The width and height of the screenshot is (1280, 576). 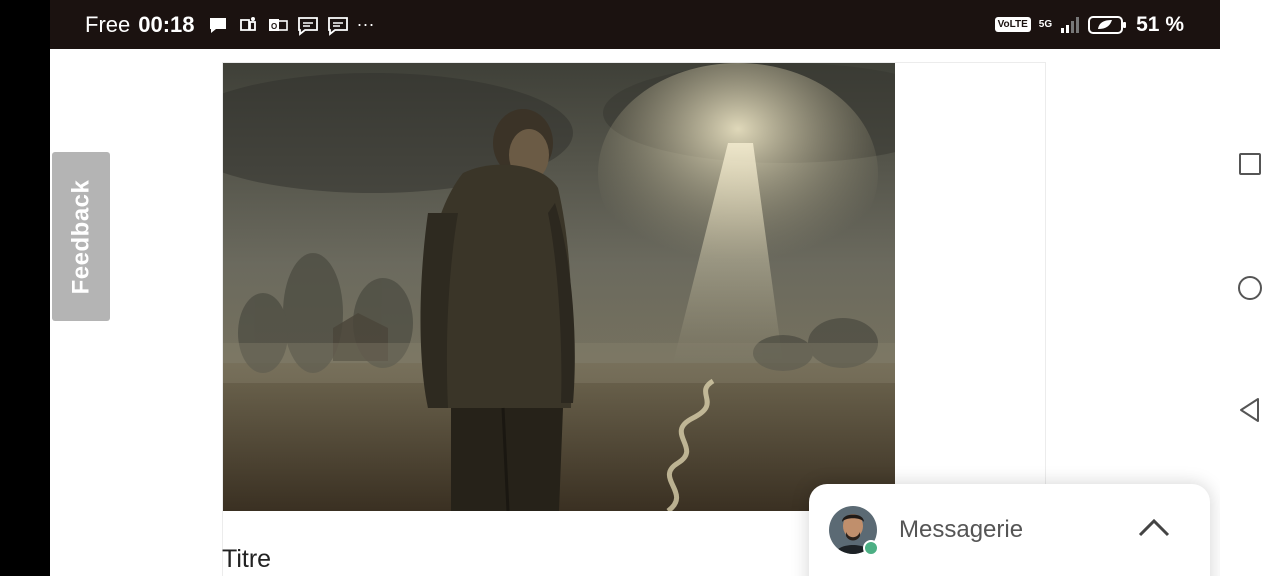 I want to click on back-triangle-icon, so click(x=1250, y=410).